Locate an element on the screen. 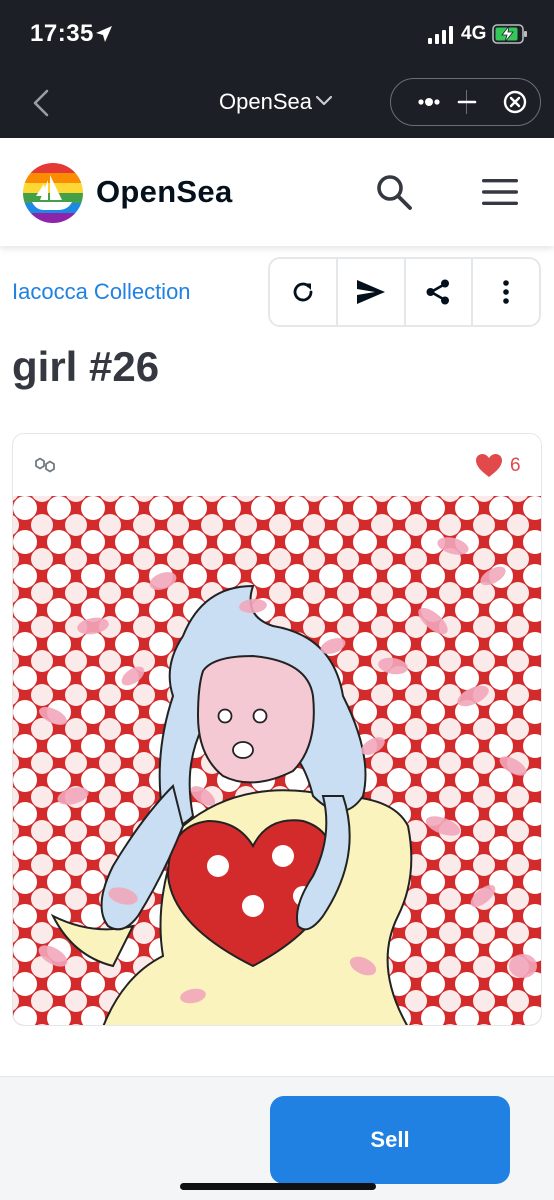 The height and width of the screenshot is (1200, 554). chevron-down-icon is located at coordinates (324, 101).